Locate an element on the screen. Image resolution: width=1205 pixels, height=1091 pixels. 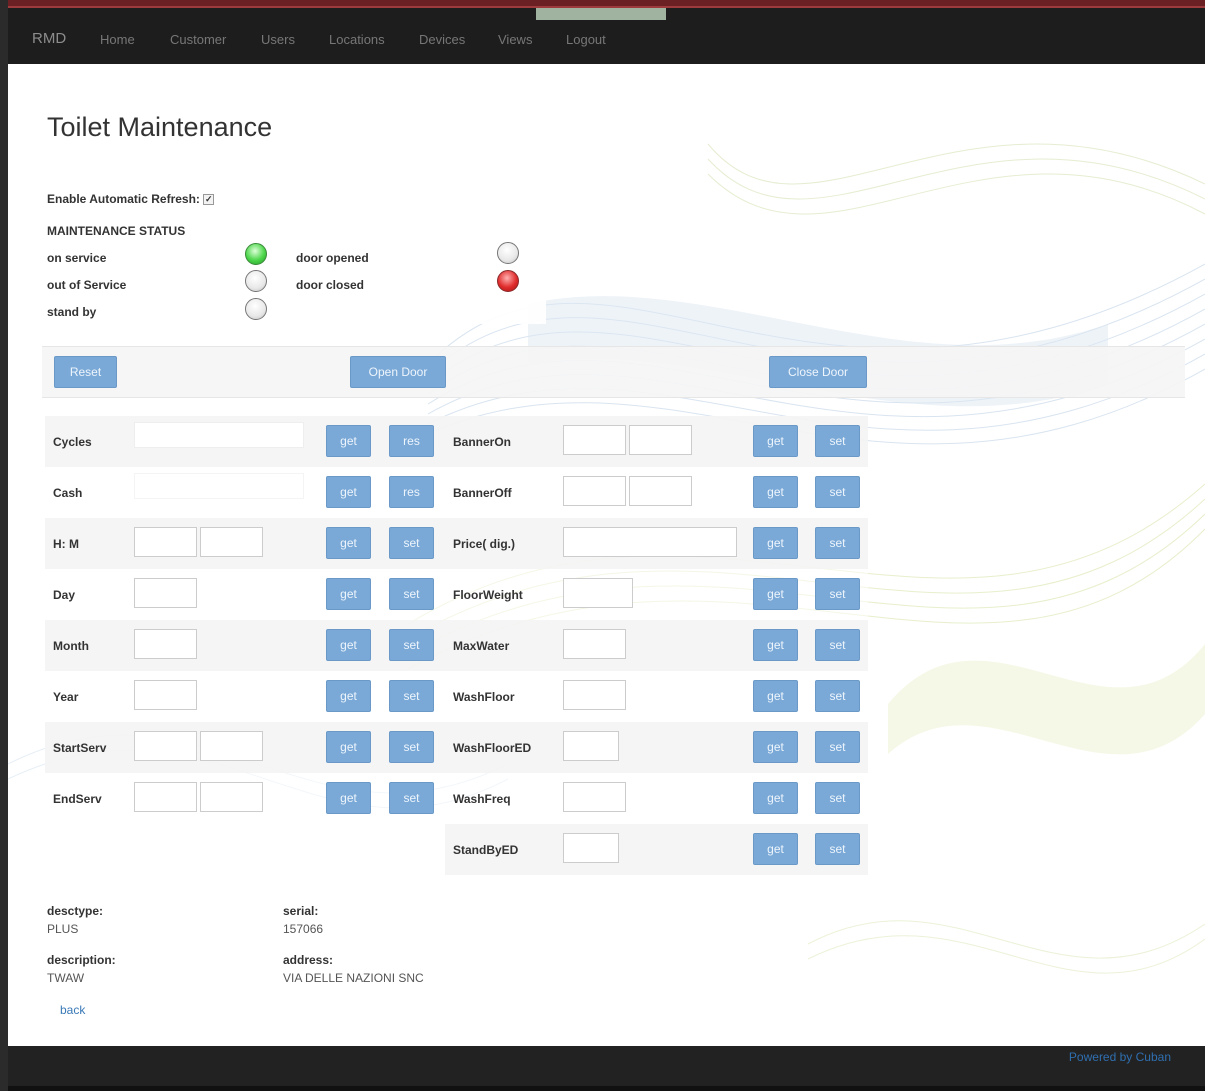
auto-refresh-label: Enable Automatic Refresh: is located at coordinates (123, 199).